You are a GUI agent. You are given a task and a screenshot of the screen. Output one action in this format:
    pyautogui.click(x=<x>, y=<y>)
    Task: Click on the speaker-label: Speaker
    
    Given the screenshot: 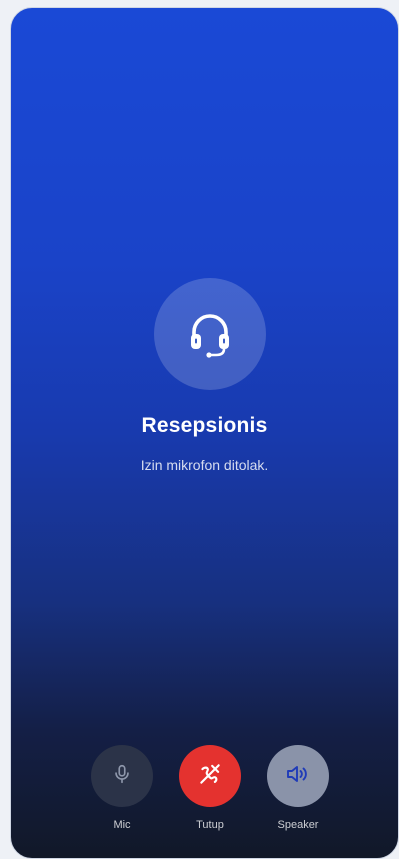 What is the action you would take?
    pyautogui.click(x=298, y=825)
    